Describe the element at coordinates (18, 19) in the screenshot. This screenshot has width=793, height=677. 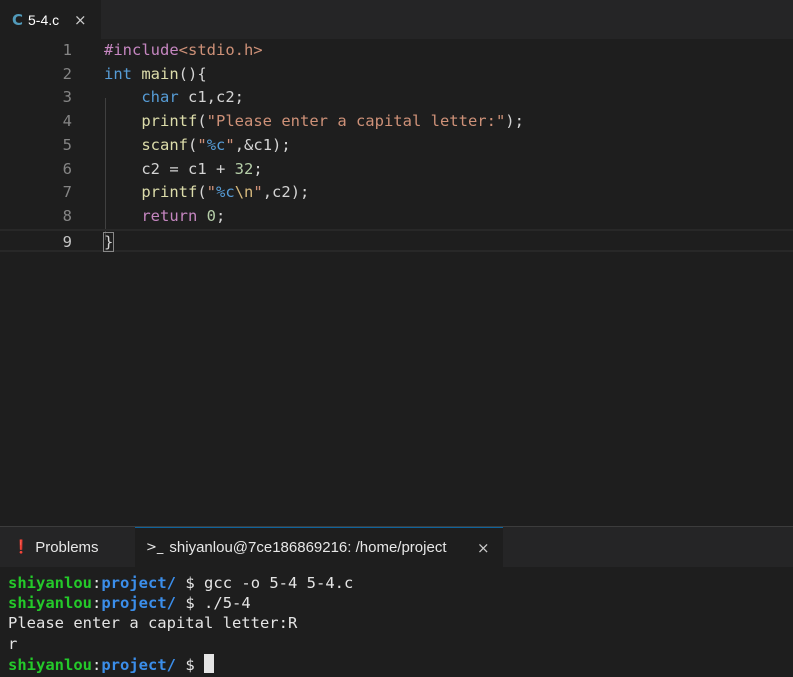
I see `c-file-icon: C` at that location.